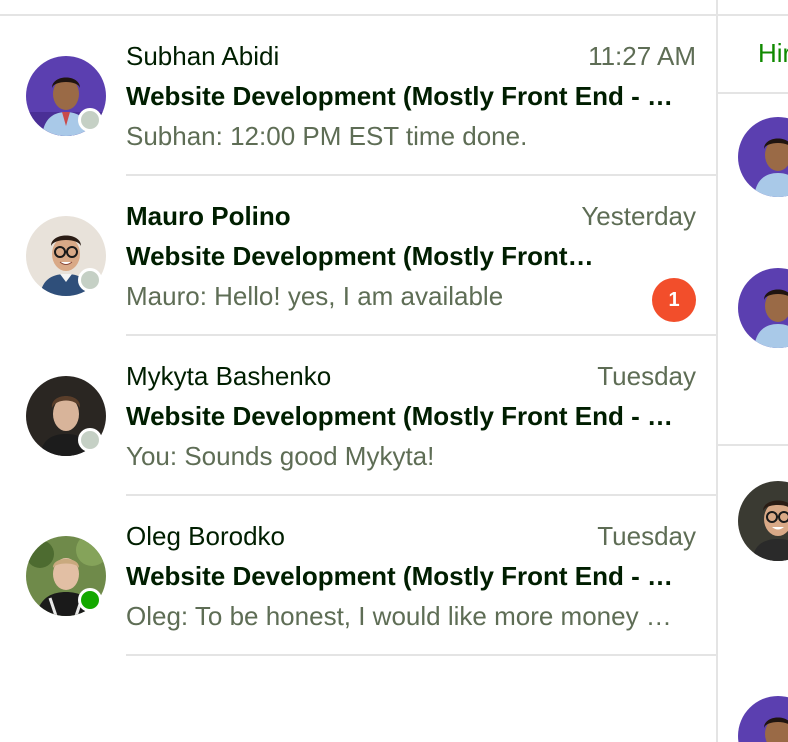  I want to click on unread-count-badge: 1, so click(674, 300).